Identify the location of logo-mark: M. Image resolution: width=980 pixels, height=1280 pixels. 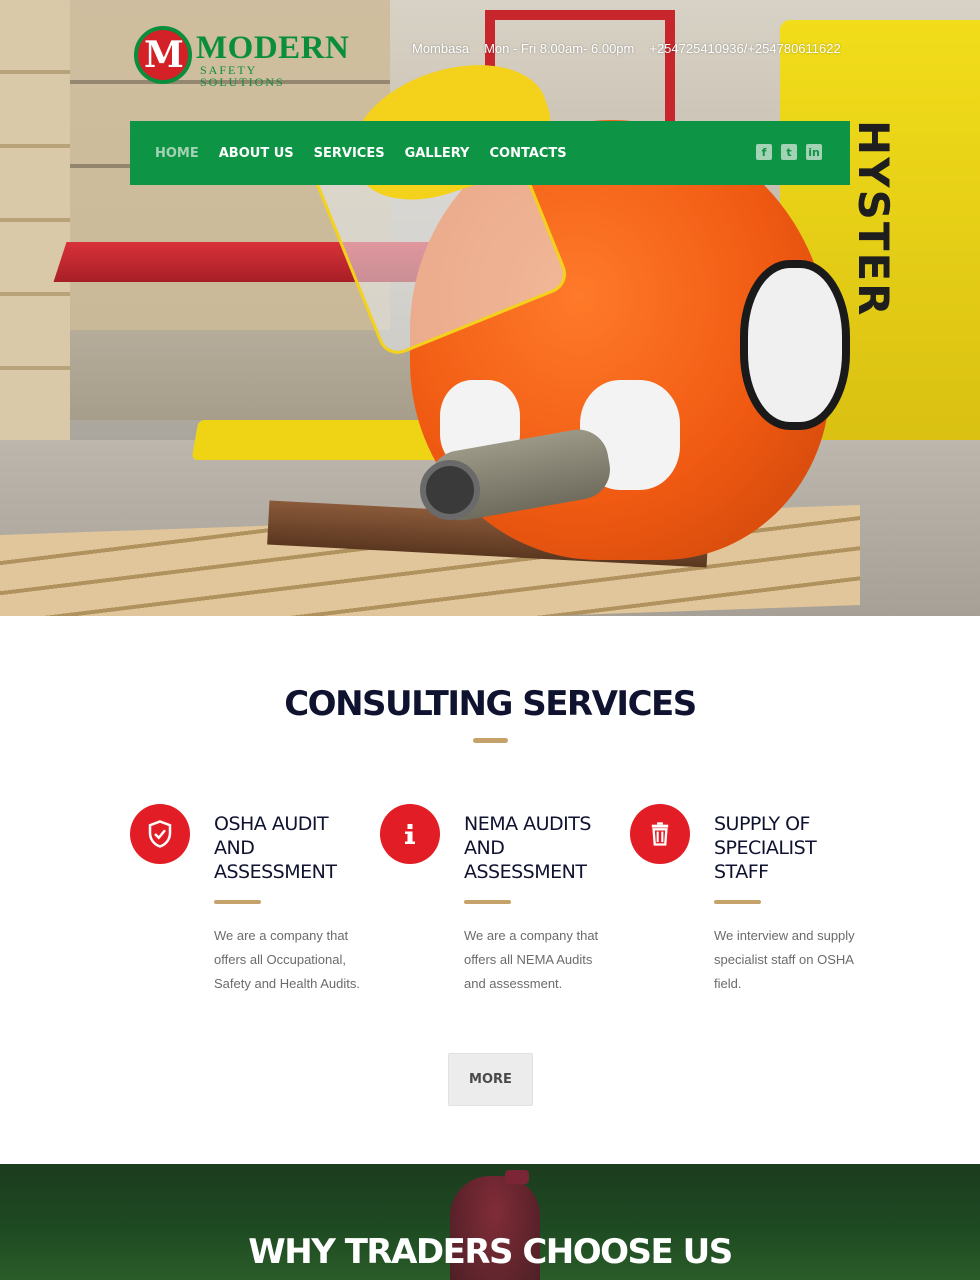
(164, 55).